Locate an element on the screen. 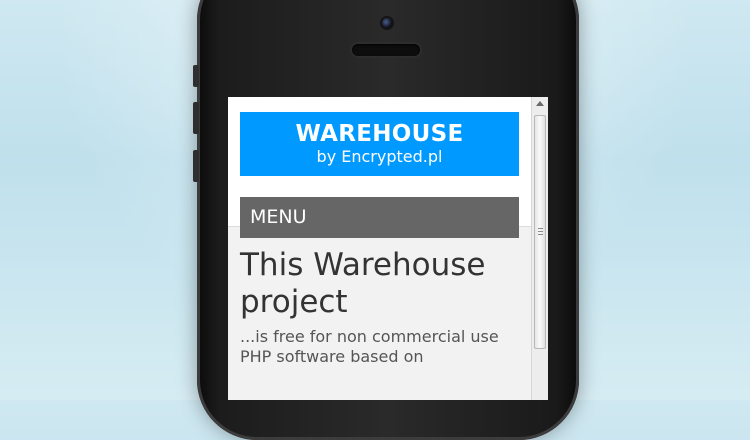 The image size is (750, 440). menu-label: MENU is located at coordinates (278, 217).